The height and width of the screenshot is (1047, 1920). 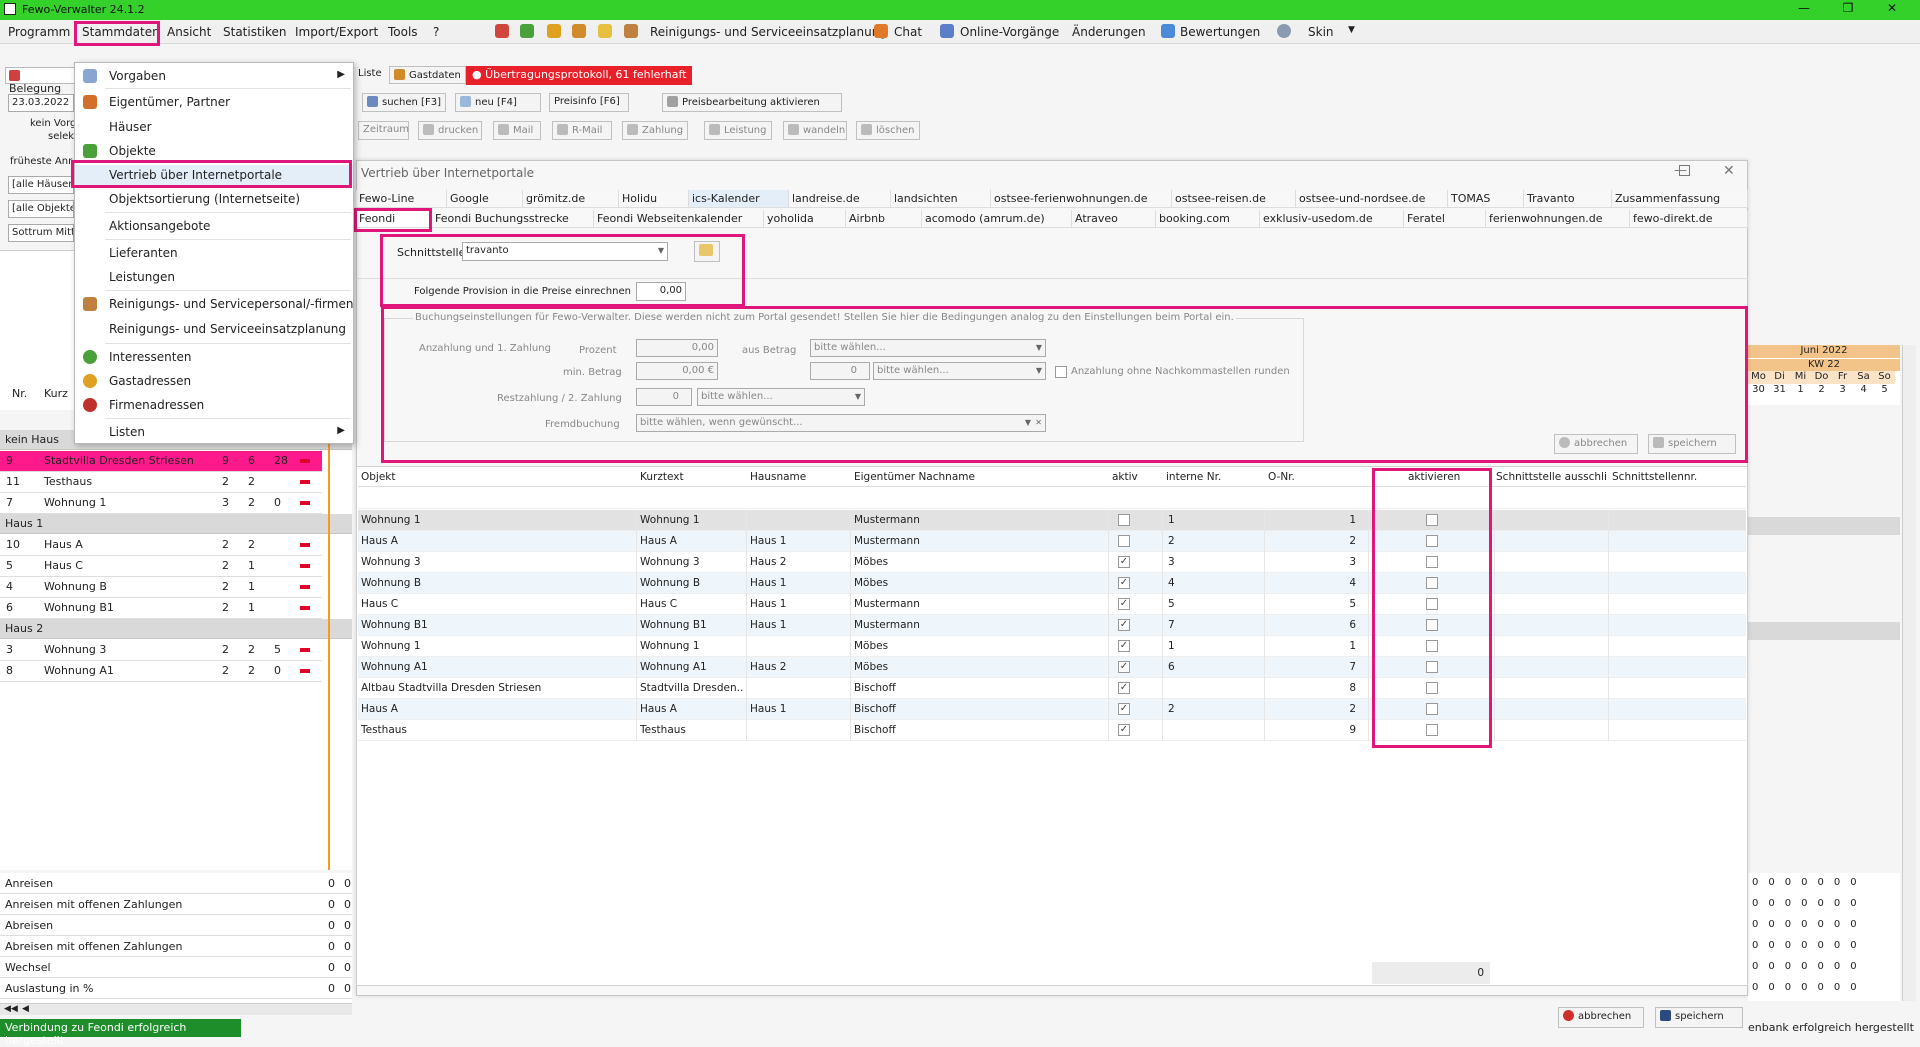 I want to click on tab-ostsee-ferienwohnungen: ostsee-ferienwohnungen.de, so click(x=1081, y=198).